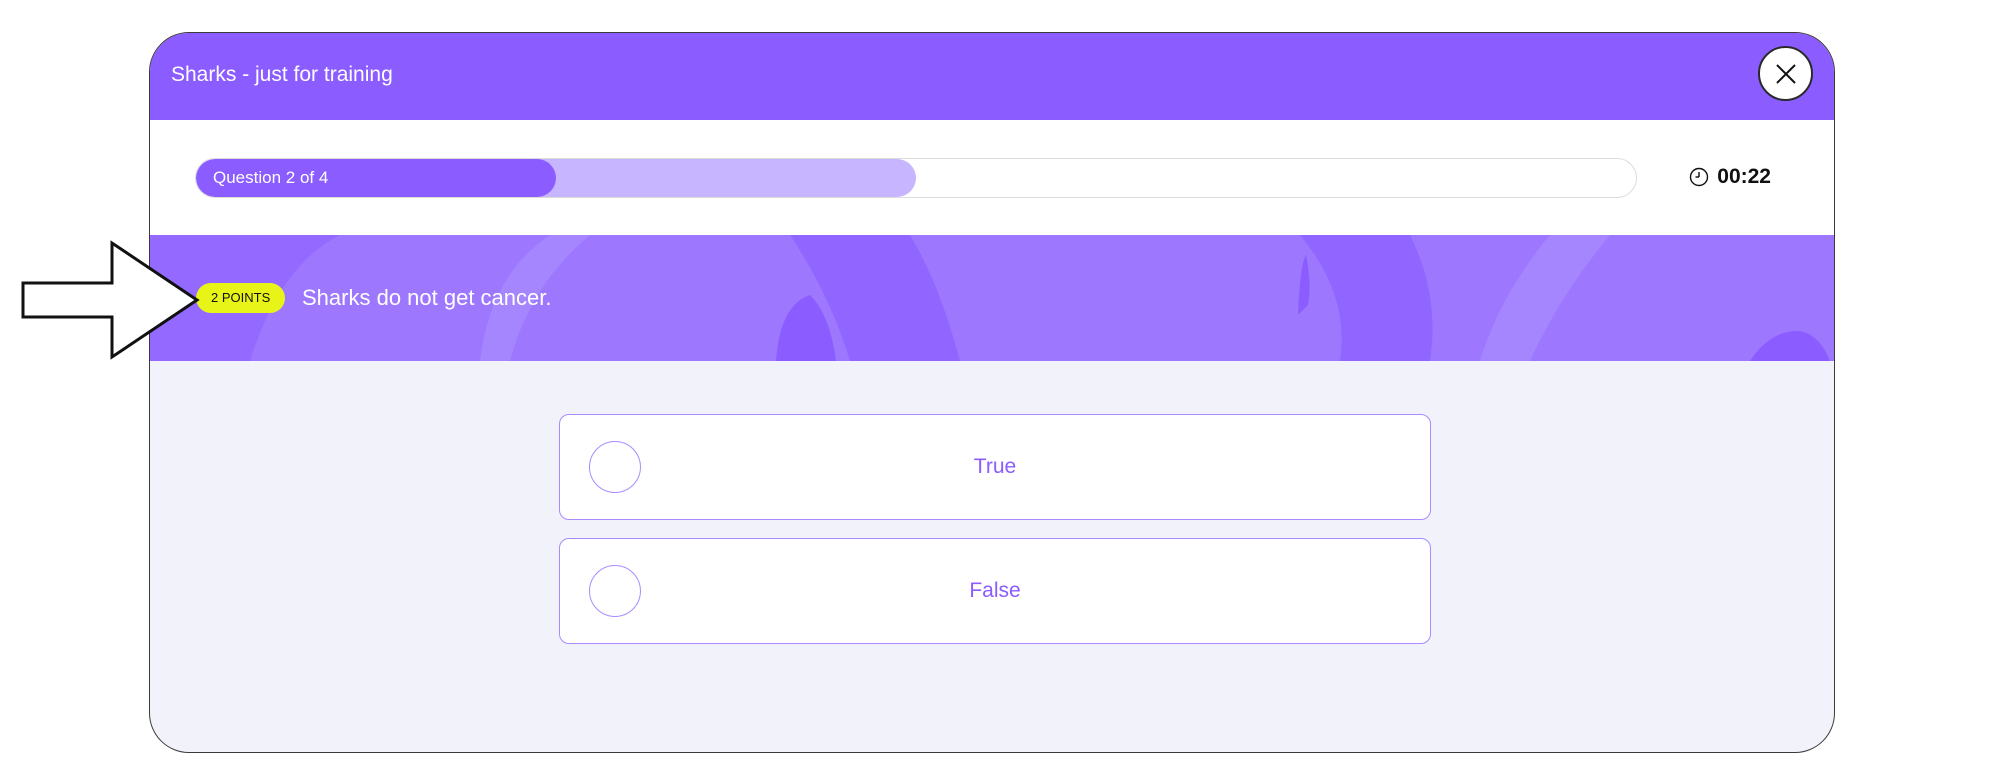  What do you see at coordinates (992, 298) in the screenshot?
I see `question-band: 2 POINTS Sharks do not get cancer.` at bounding box center [992, 298].